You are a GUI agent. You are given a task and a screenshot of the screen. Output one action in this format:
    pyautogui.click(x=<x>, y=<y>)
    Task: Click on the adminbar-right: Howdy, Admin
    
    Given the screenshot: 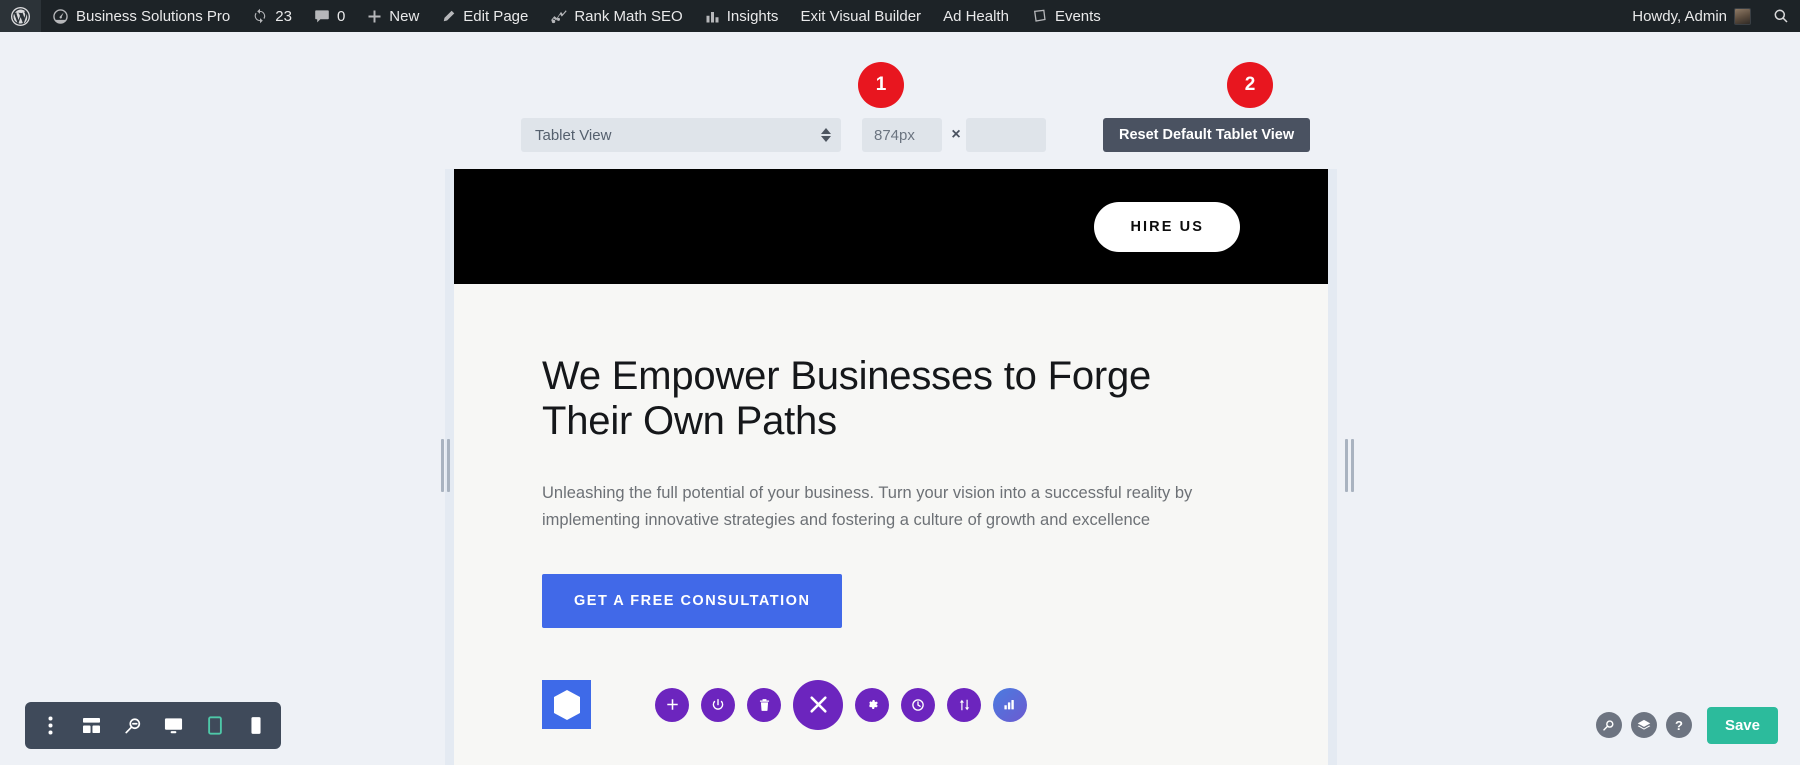 What is the action you would take?
    pyautogui.click(x=1710, y=16)
    